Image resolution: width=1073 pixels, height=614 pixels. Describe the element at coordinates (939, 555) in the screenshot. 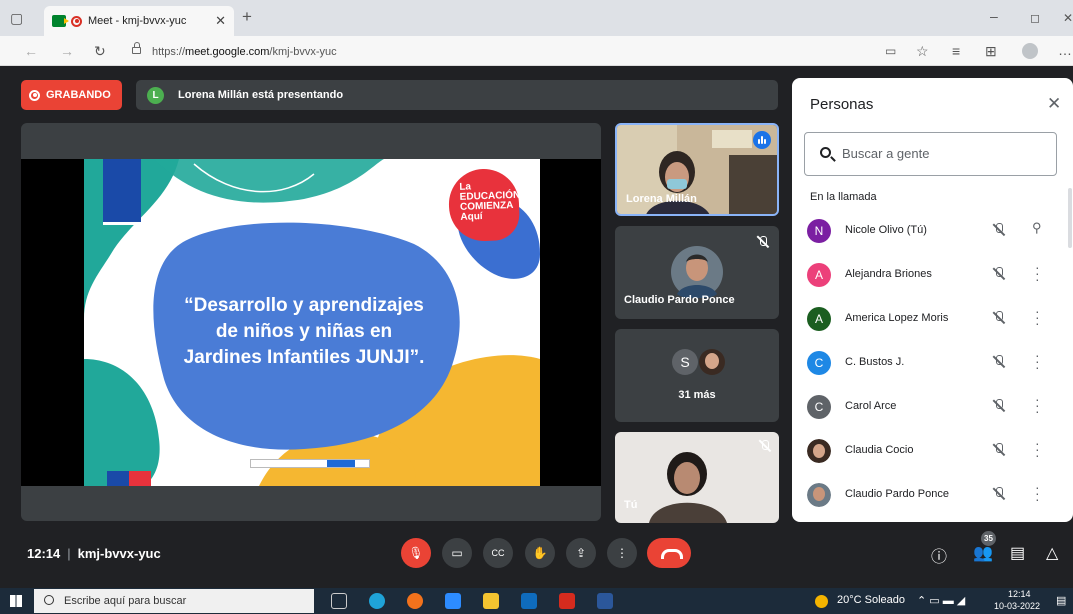

I see `meeting-details-icon: ⓘ` at that location.